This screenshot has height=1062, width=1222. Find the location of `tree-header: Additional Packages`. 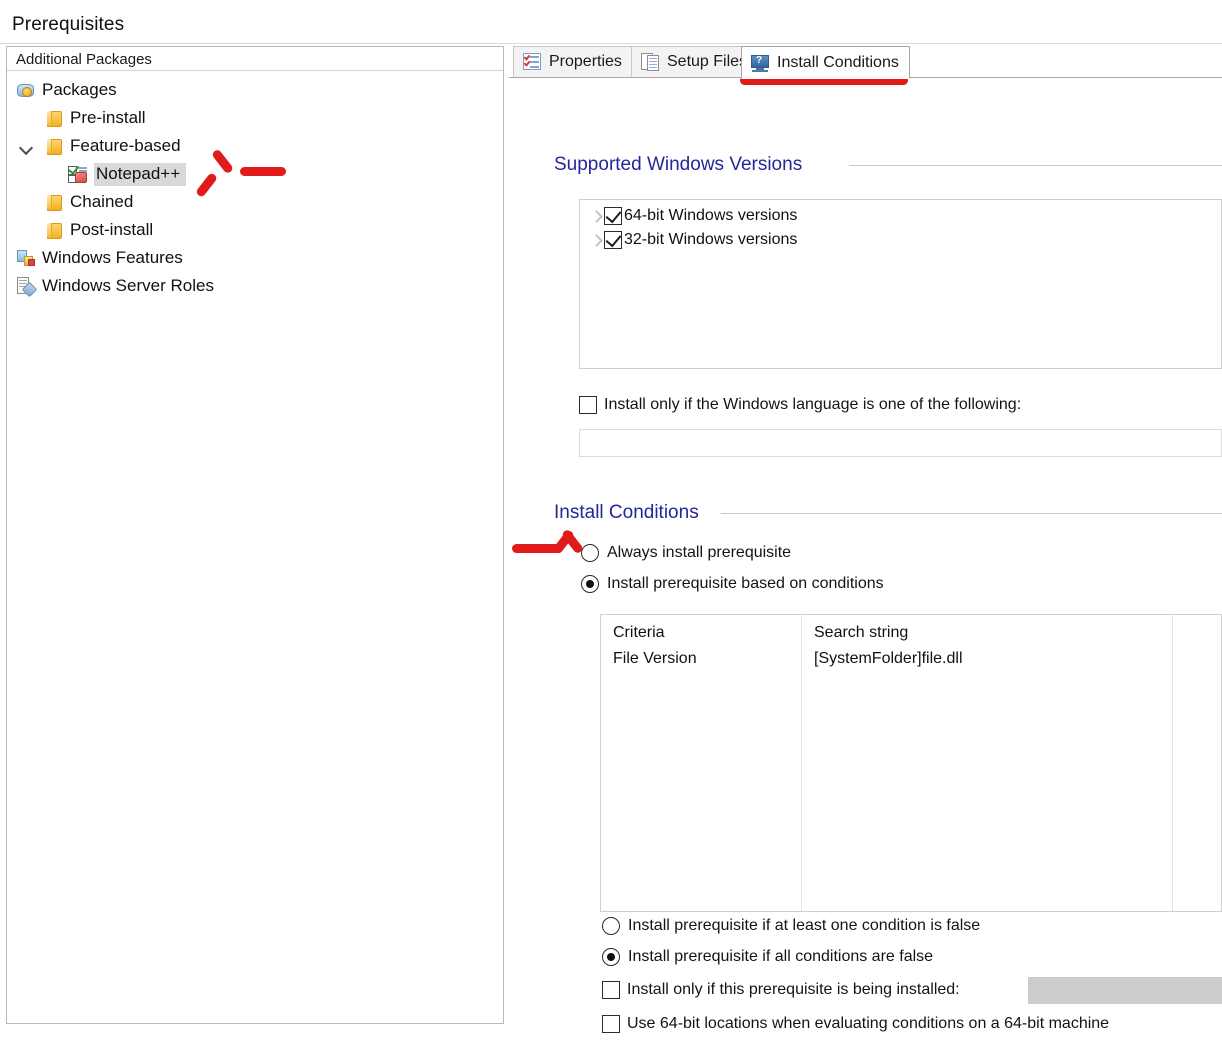

tree-header: Additional Packages is located at coordinates (255, 59).